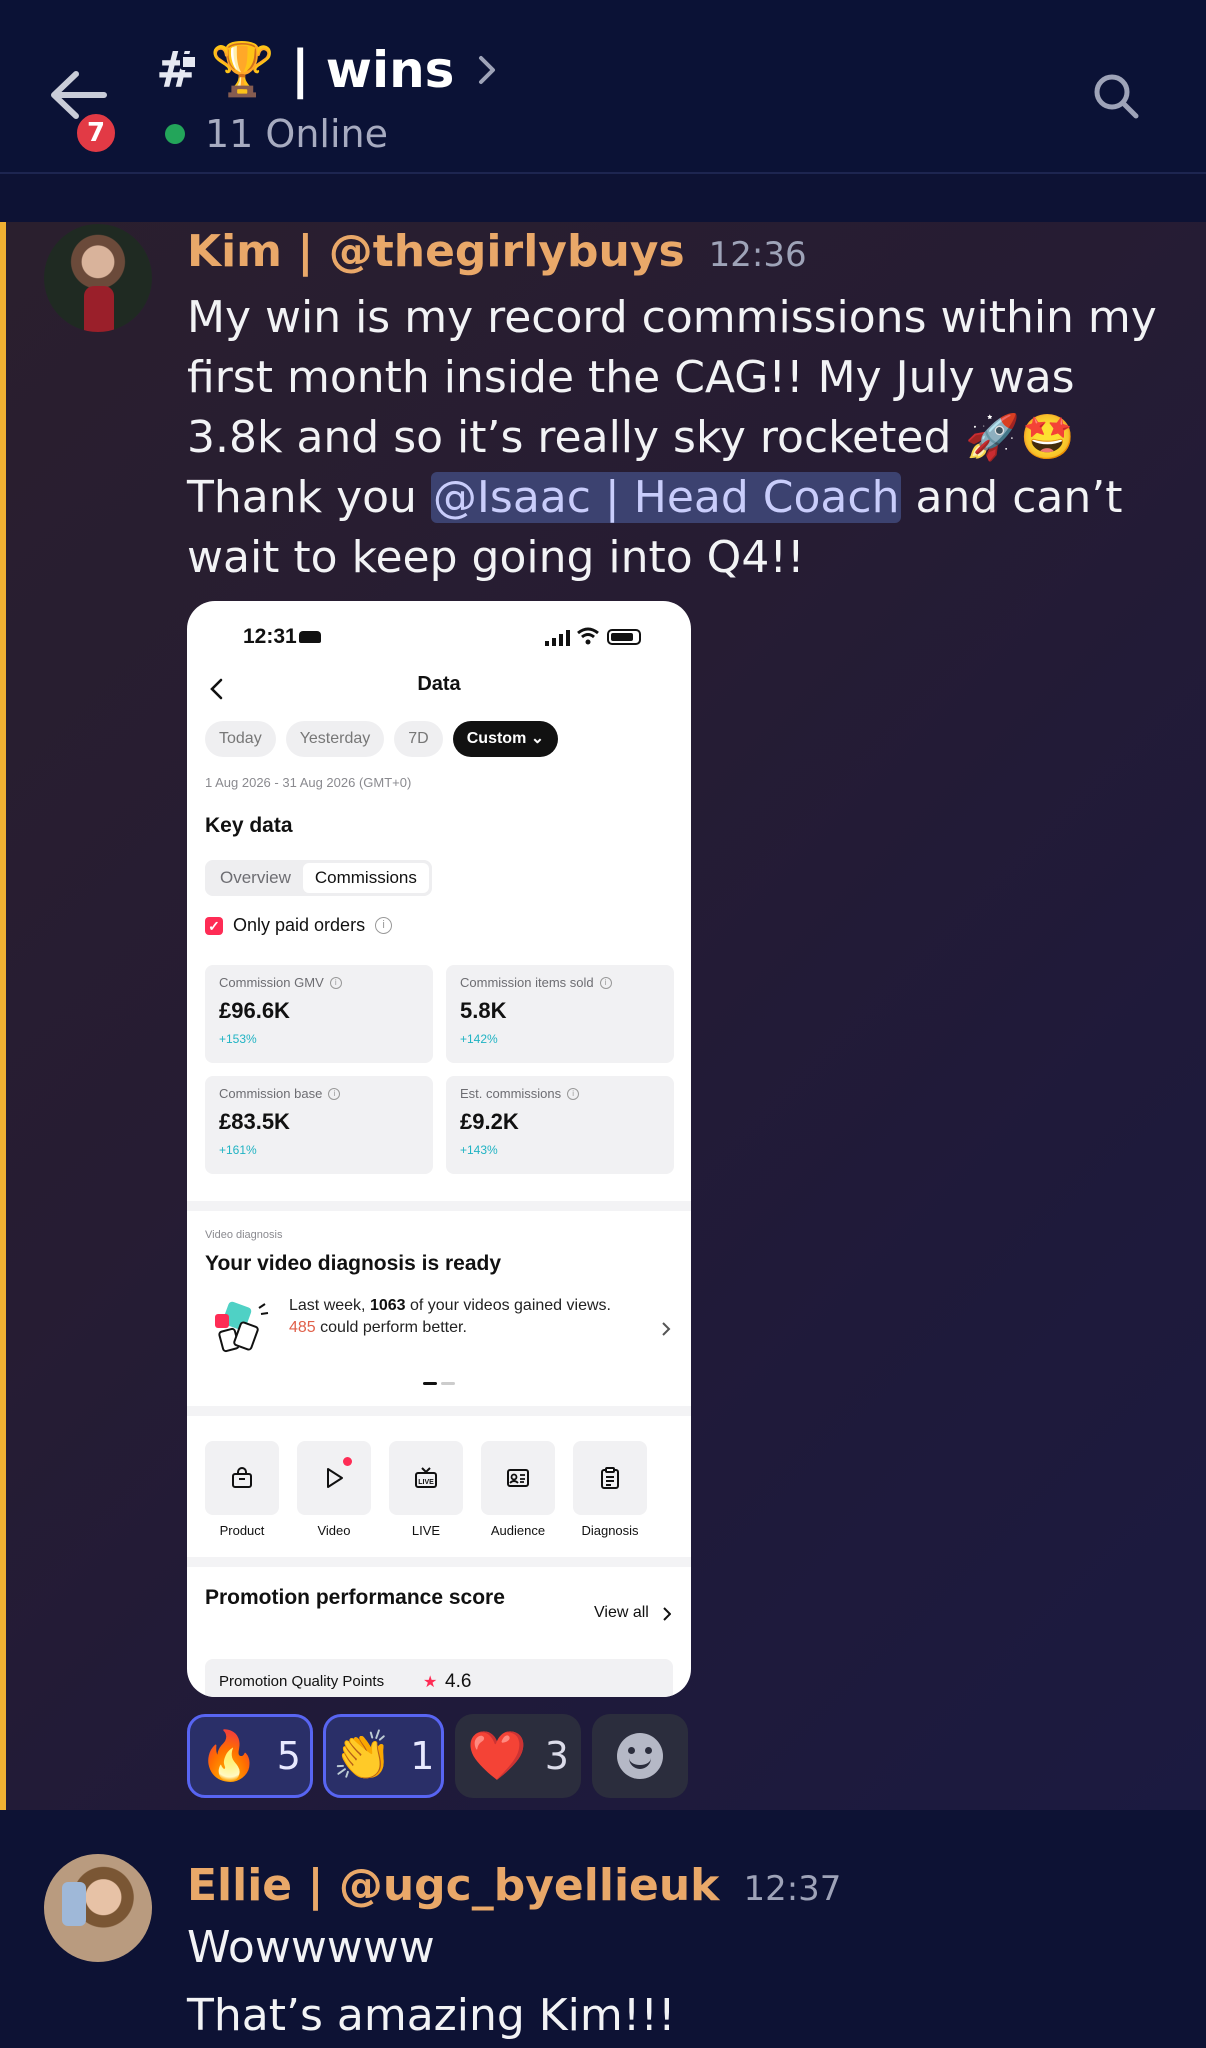 The width and height of the screenshot is (1206, 2048). What do you see at coordinates (588, 636) in the screenshot?
I see `wifi-icon` at bounding box center [588, 636].